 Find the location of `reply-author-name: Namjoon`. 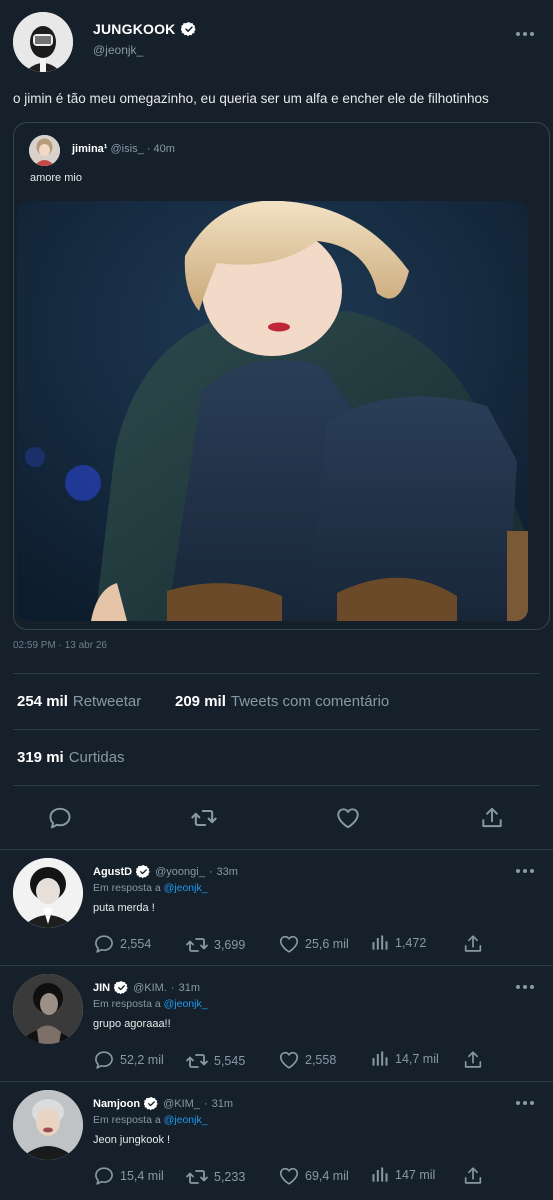

reply-author-name: Namjoon is located at coordinates (116, 1104).